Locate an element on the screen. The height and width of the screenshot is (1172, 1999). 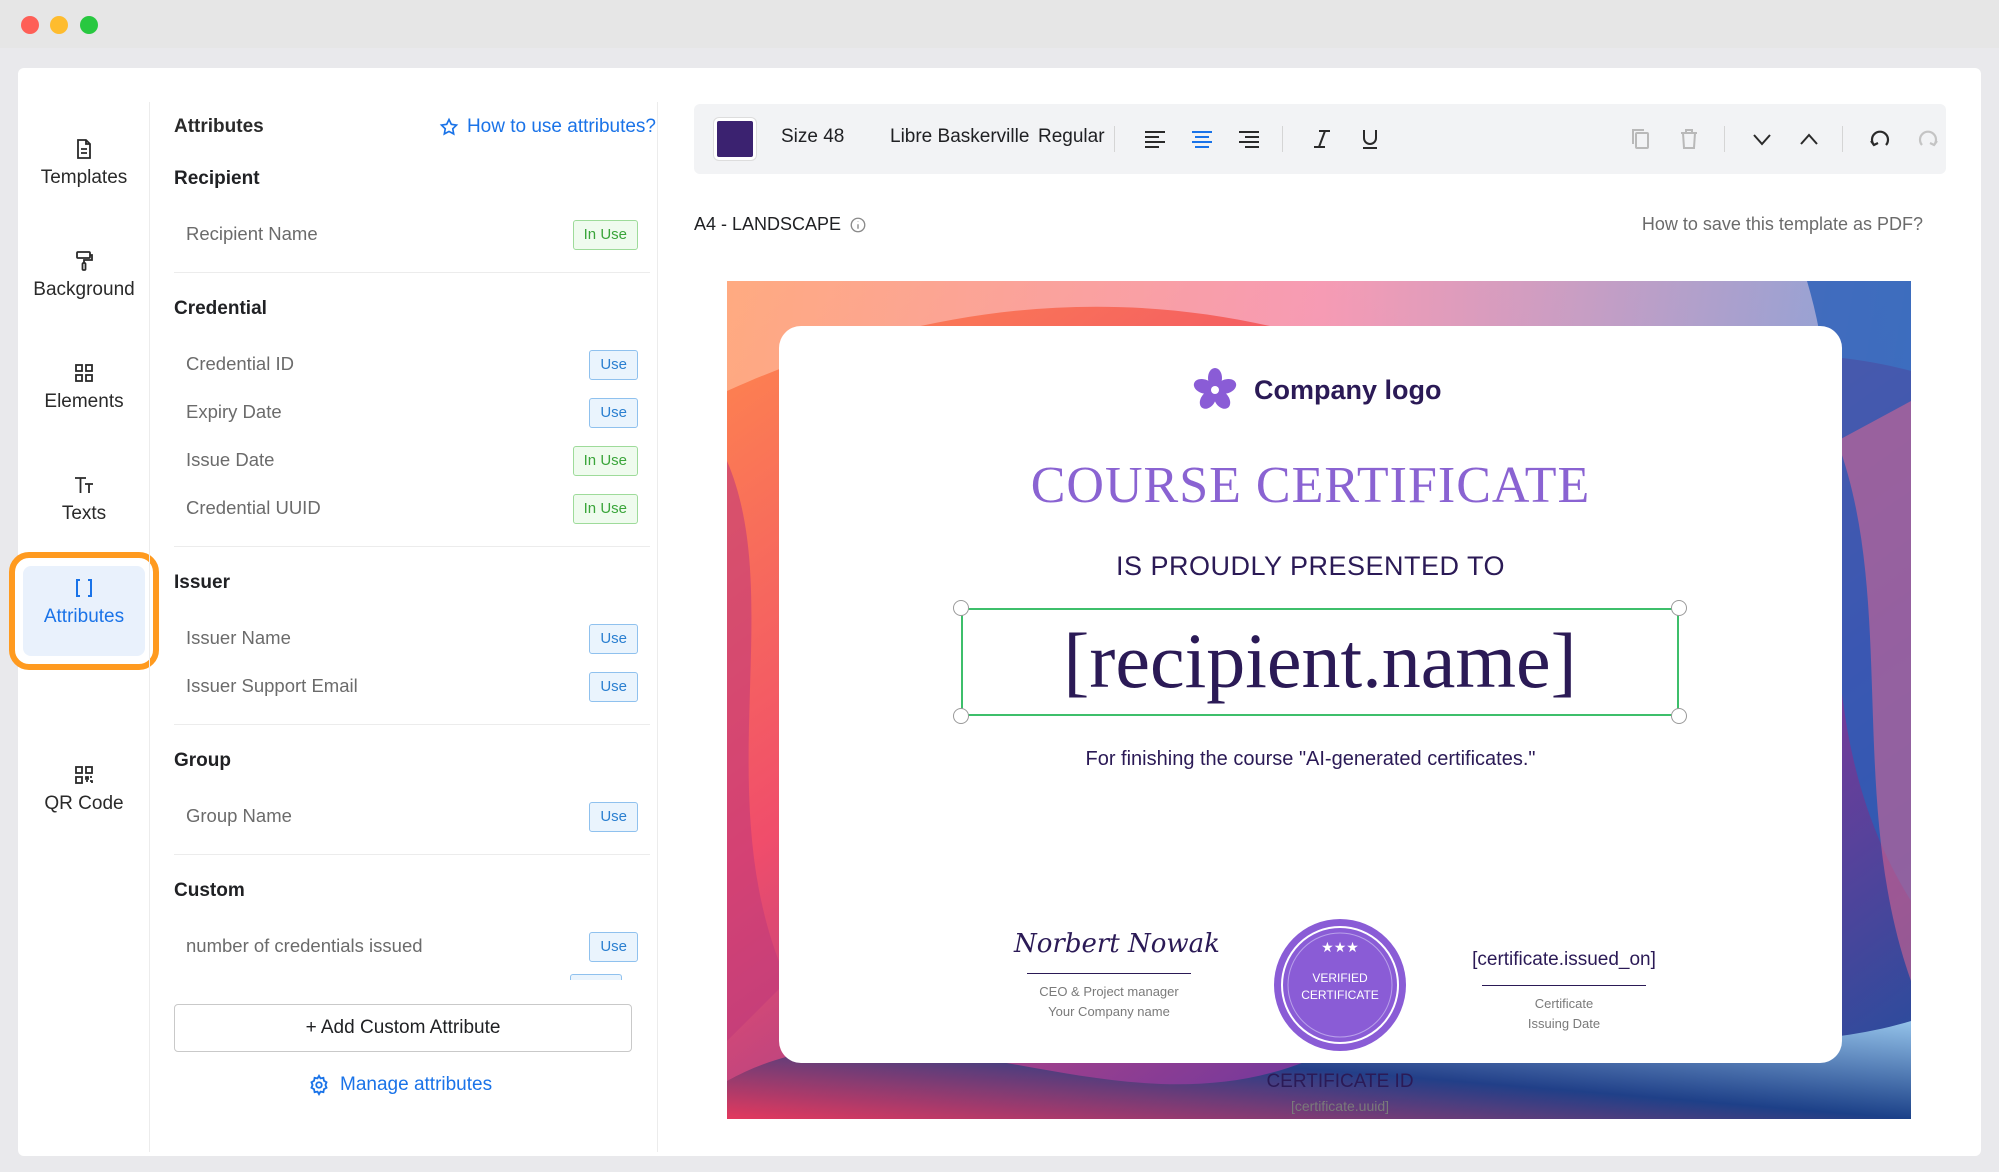
brackets-icon is located at coordinates (84, 588).